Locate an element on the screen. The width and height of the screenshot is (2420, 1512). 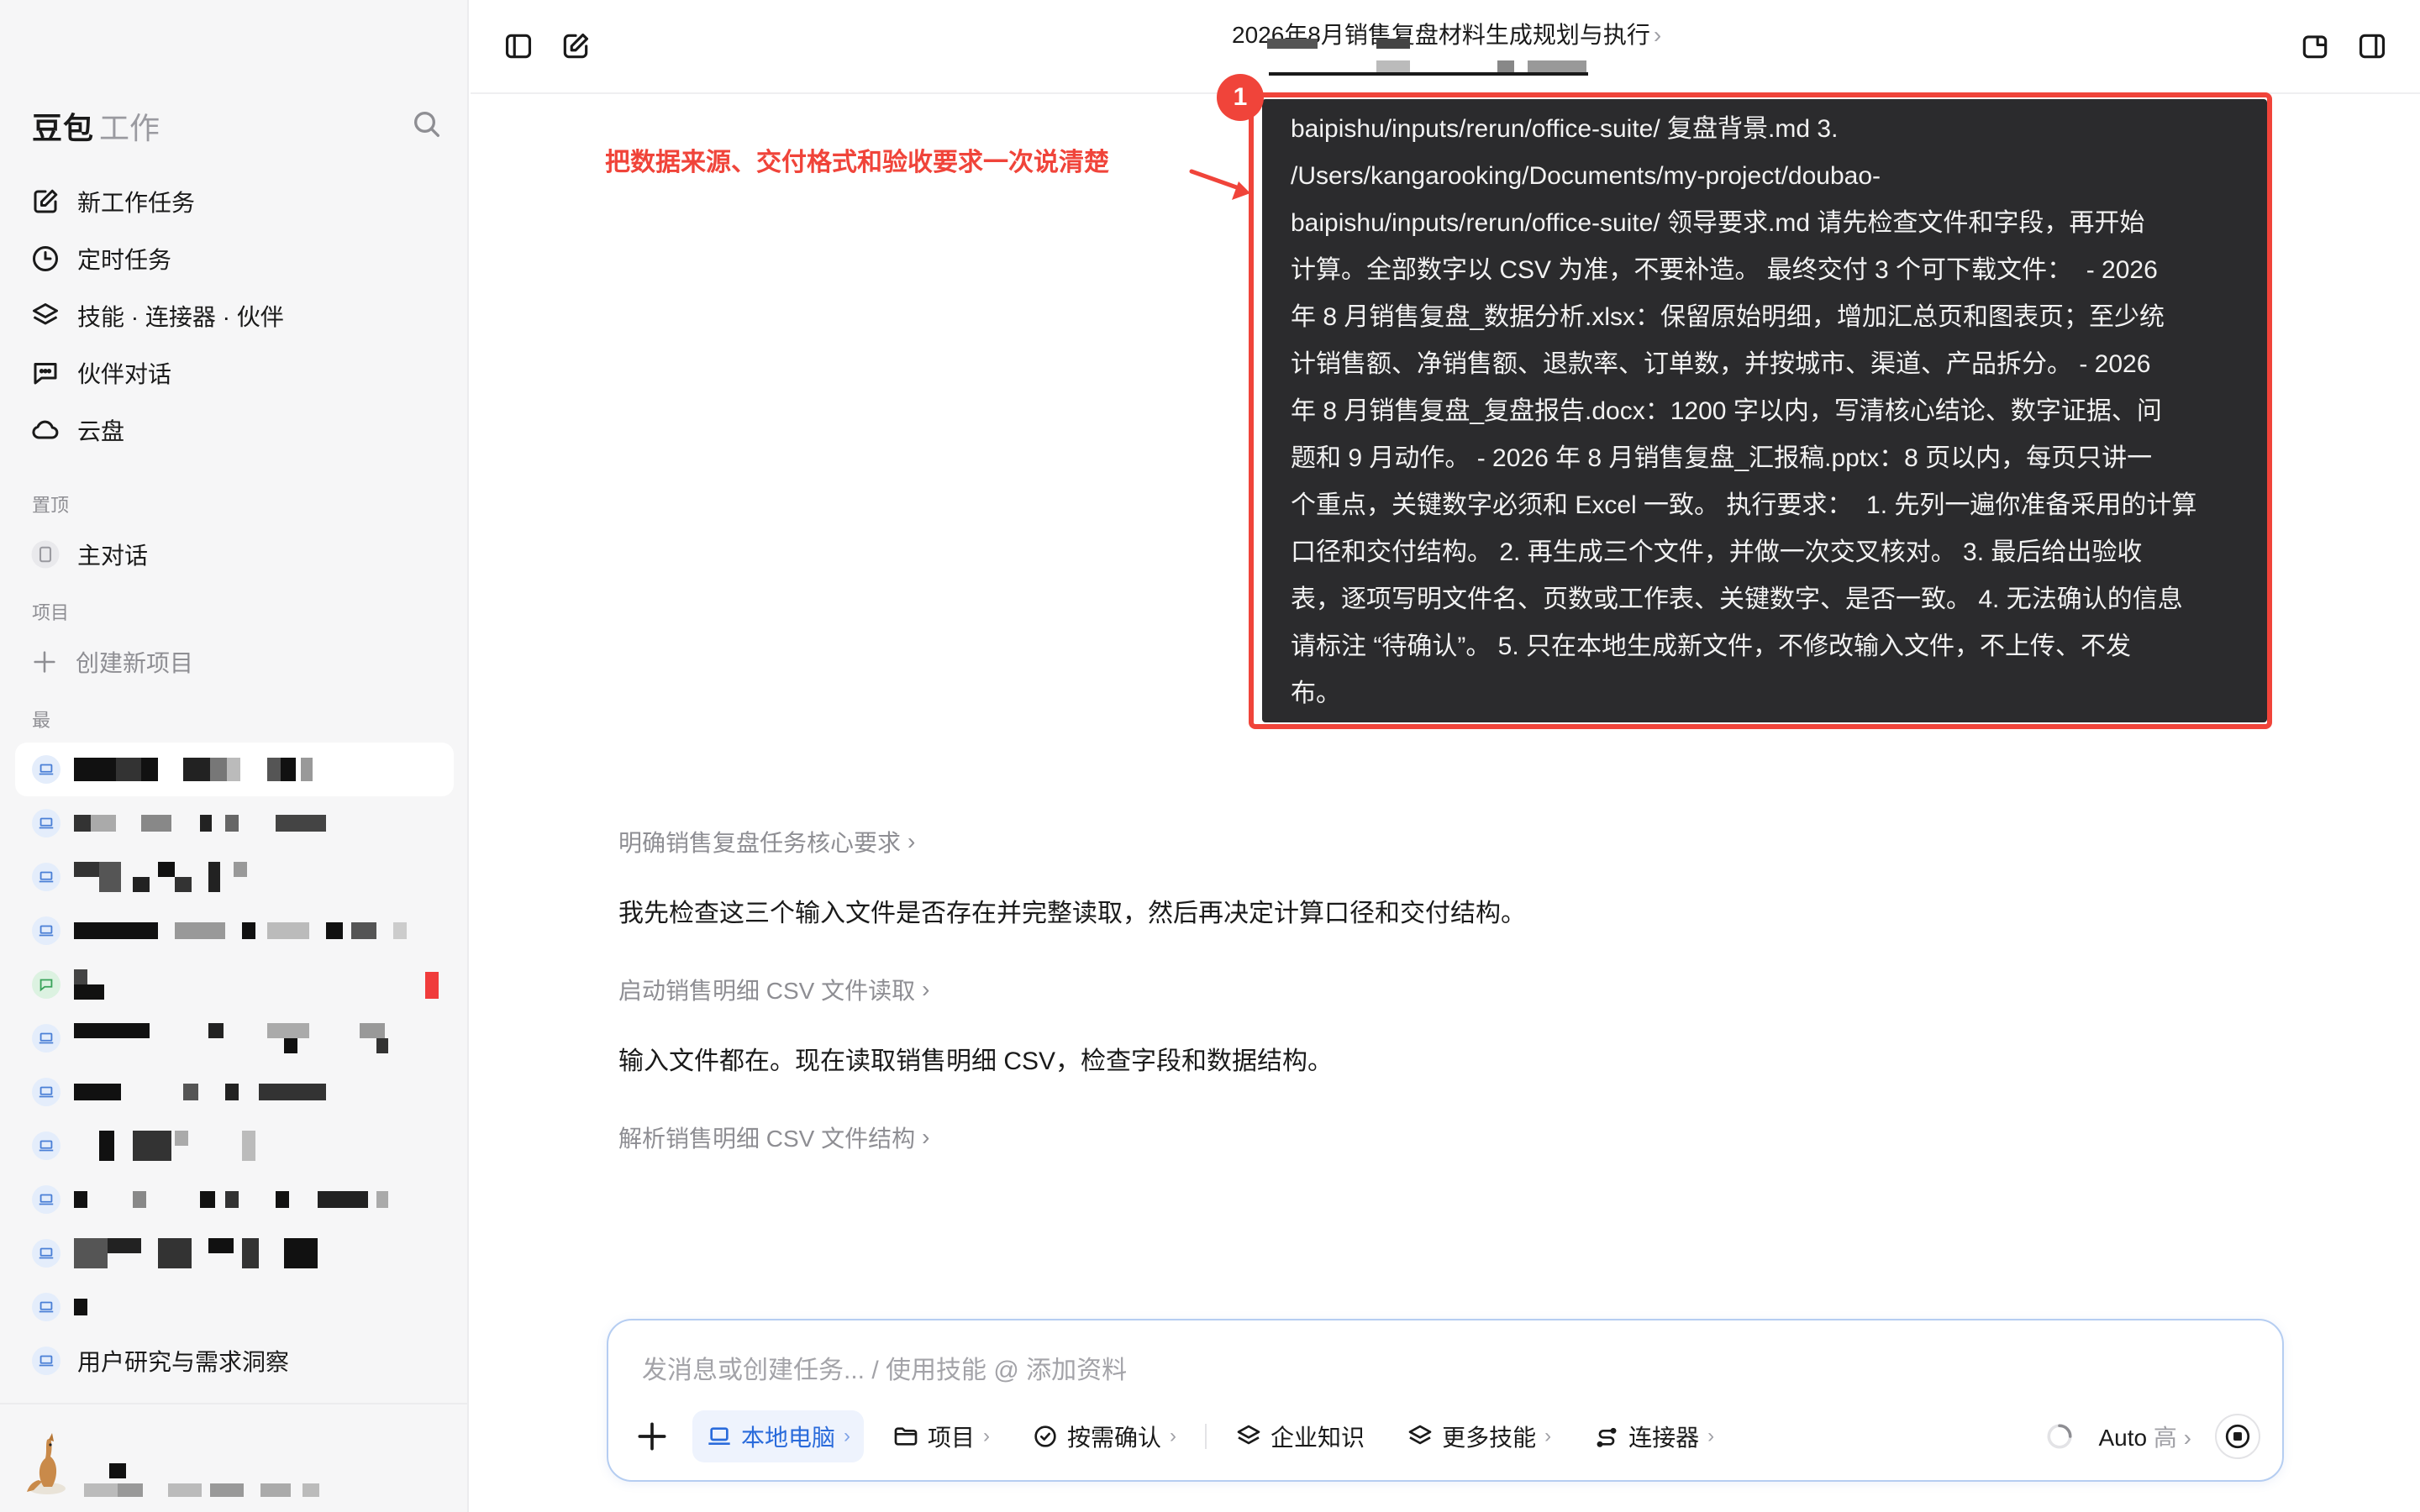
nav-cloud-drive: 云盘 is located at coordinates (240, 430).